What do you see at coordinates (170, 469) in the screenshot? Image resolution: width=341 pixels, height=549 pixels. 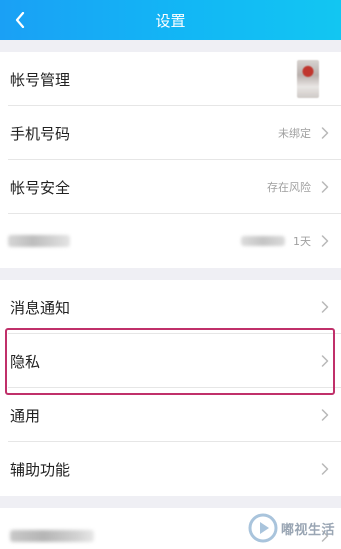 I see `settings-row-accessibility: 辅助功能` at bounding box center [170, 469].